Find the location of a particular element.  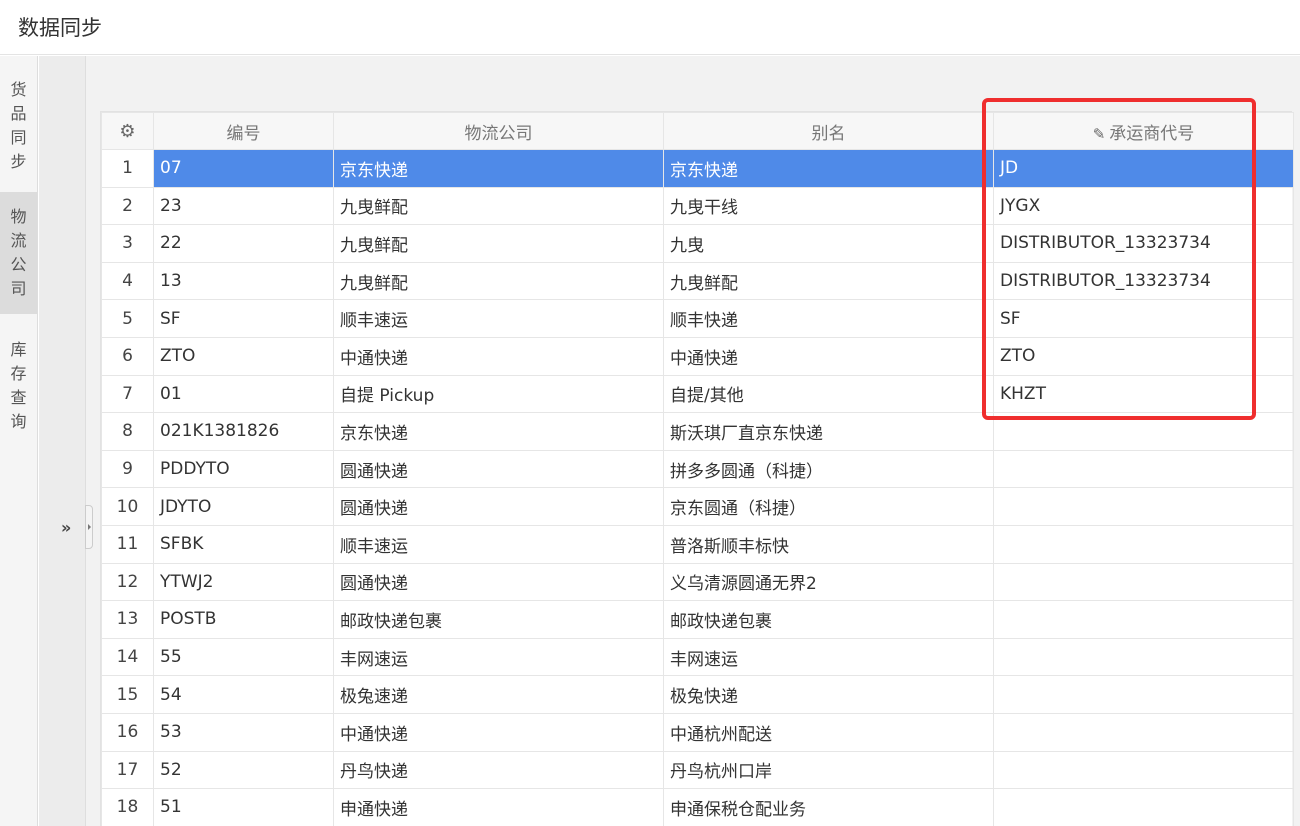

table-row: 15 54 极兔速递 极兔快递 is located at coordinates (697, 694).